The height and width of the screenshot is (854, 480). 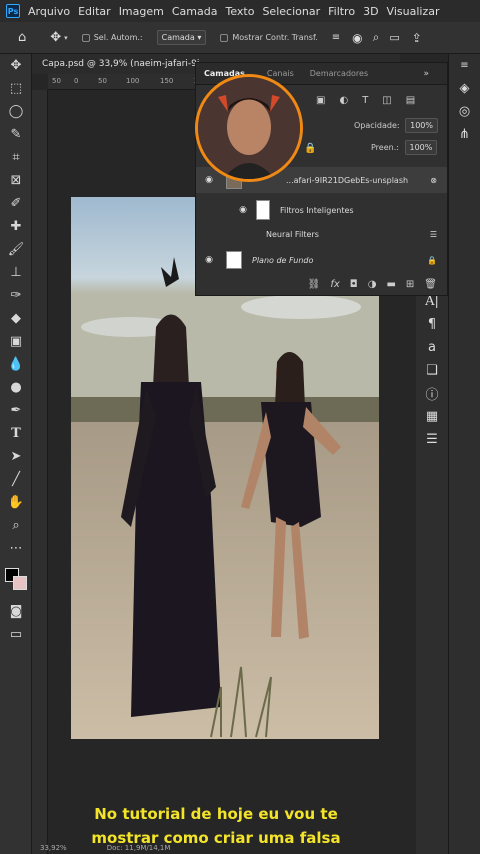 What do you see at coordinates (55, 37) in the screenshot?
I see `move-tool-icon: ✥` at bounding box center [55, 37].